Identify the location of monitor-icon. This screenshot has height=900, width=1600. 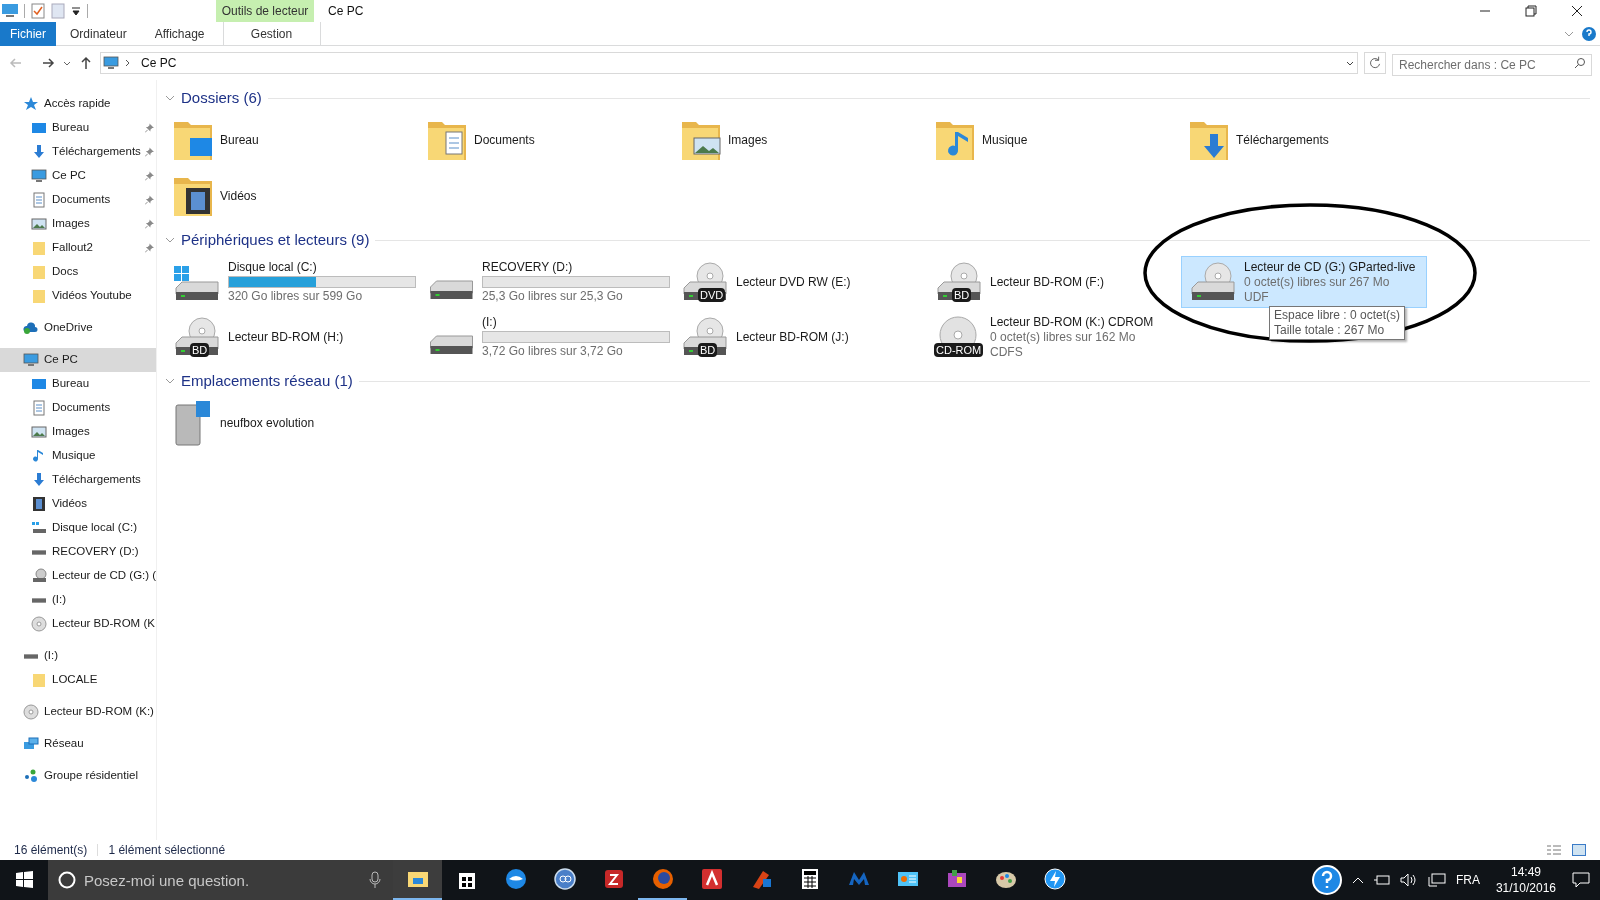
(111, 63).